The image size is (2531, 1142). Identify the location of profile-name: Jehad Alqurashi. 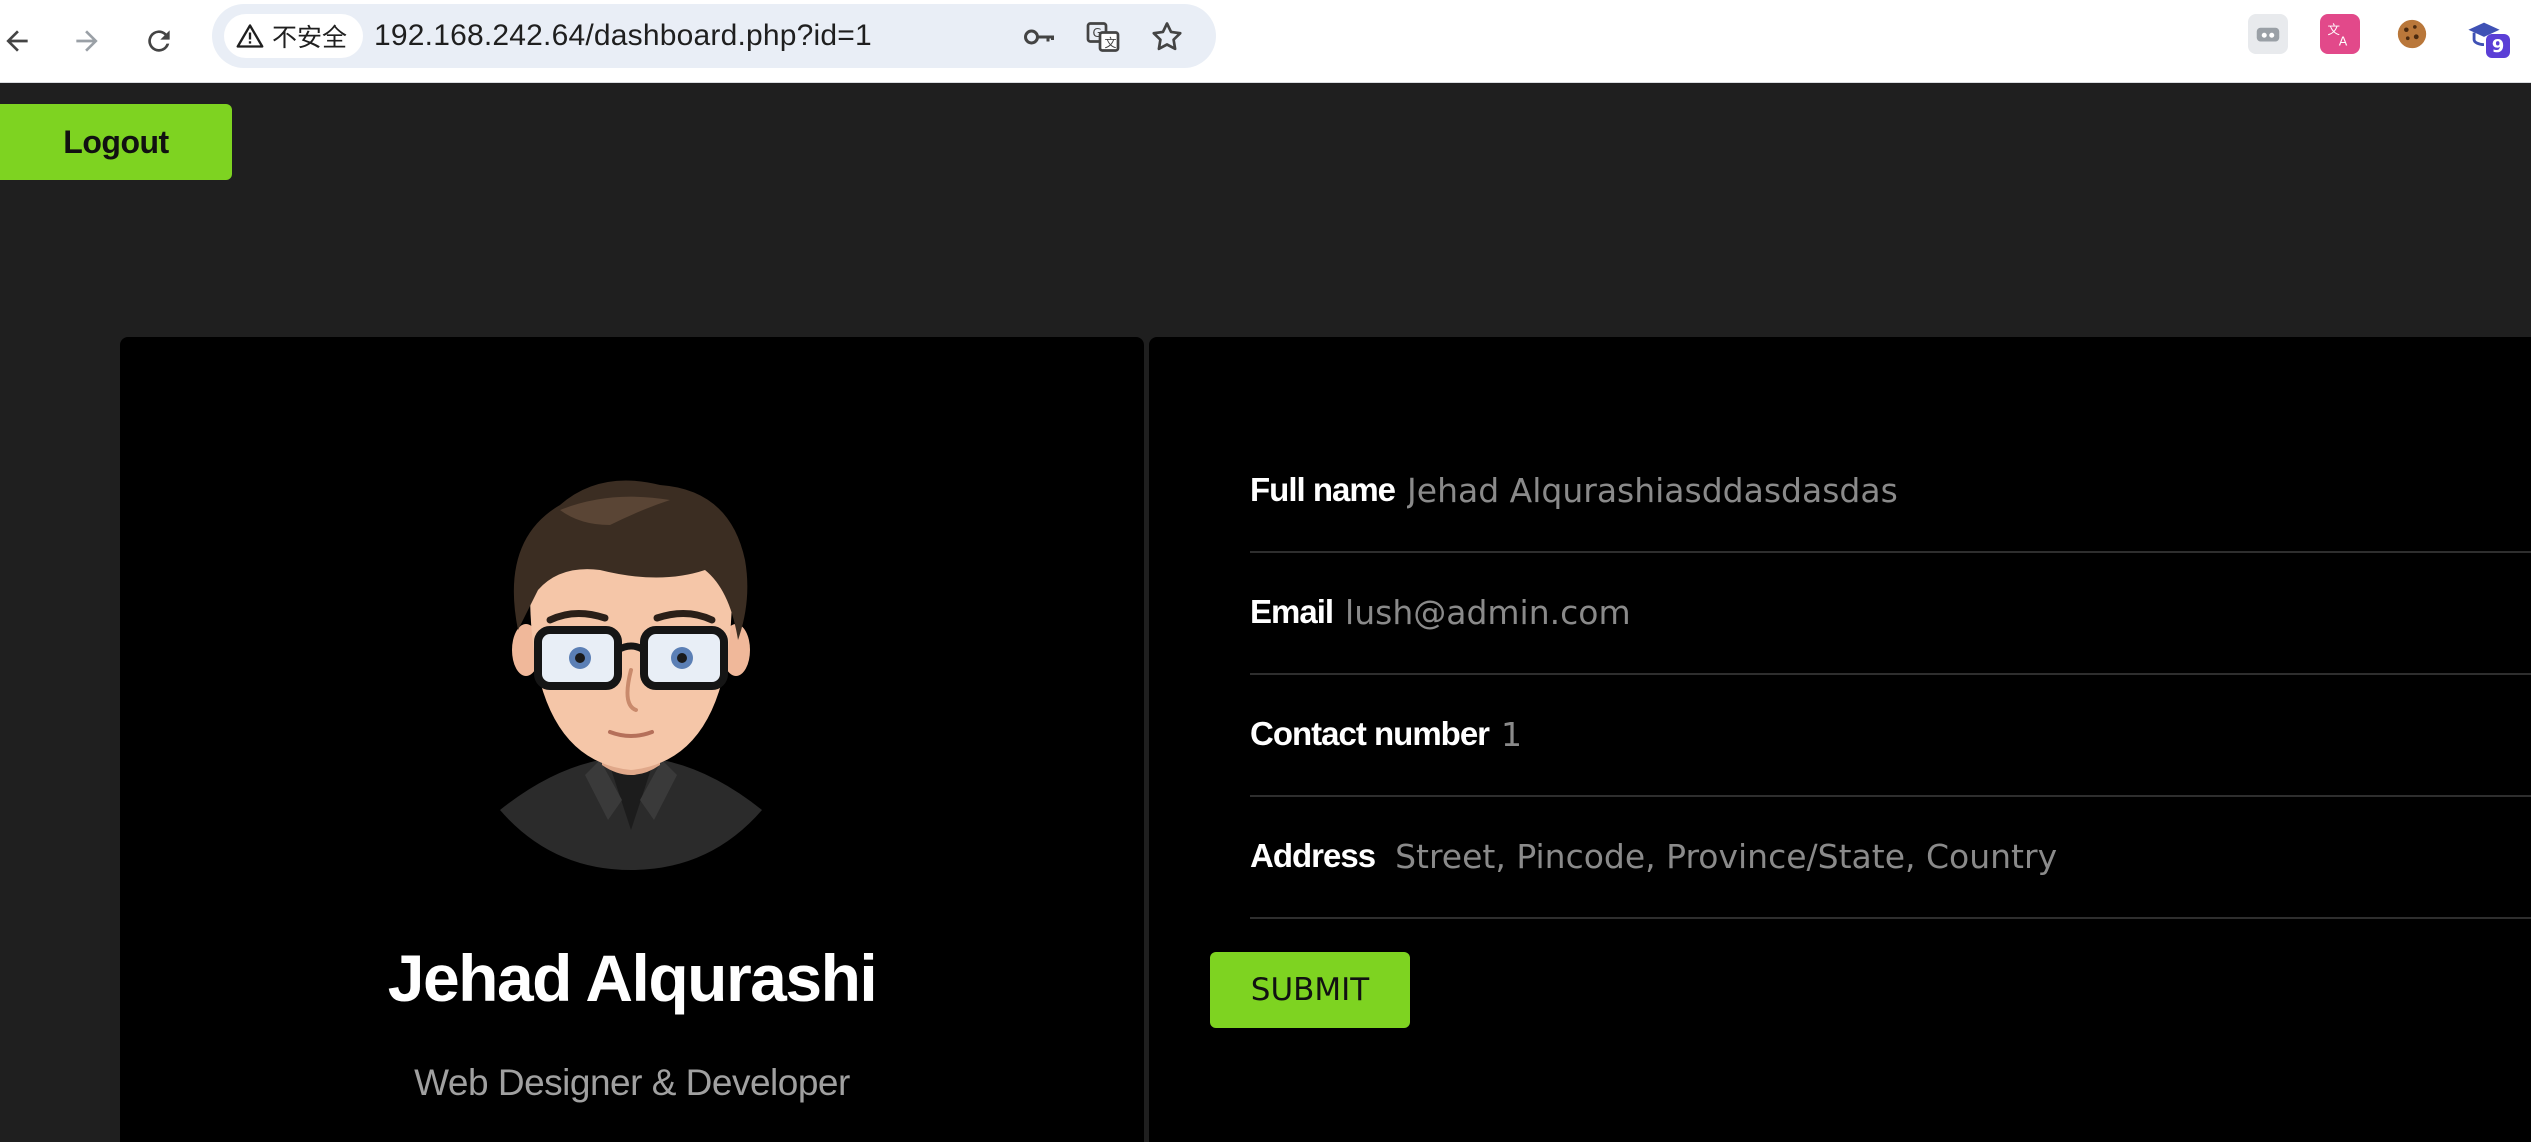
(632, 978).